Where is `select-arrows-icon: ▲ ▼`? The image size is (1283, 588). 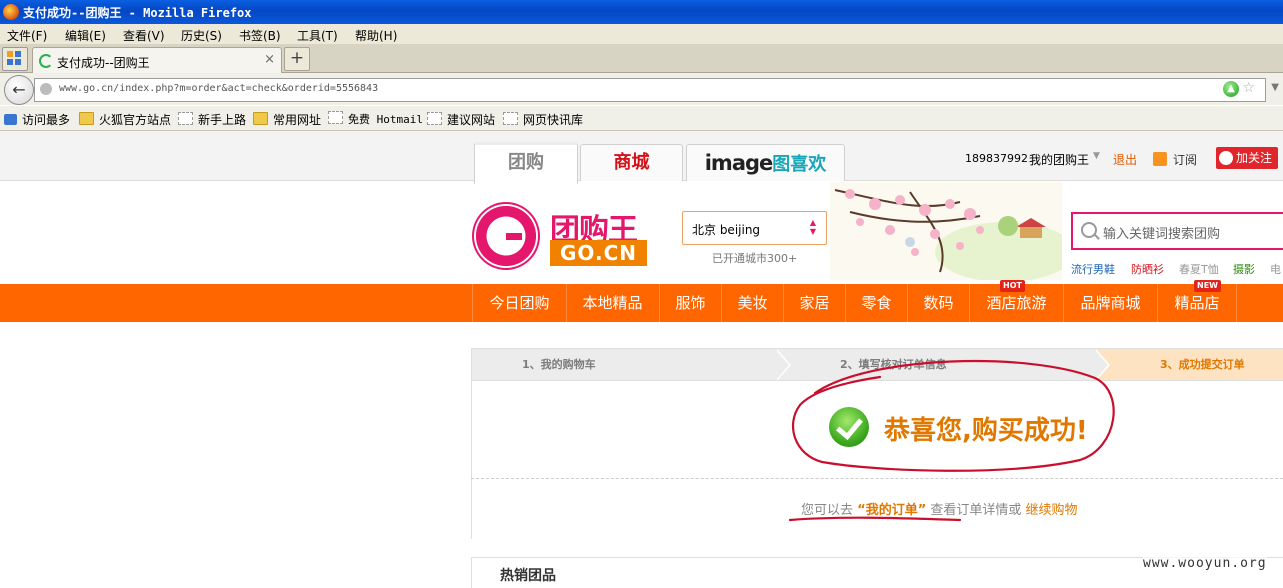
select-arrows-icon: ▲ ▼ is located at coordinates (812, 227).